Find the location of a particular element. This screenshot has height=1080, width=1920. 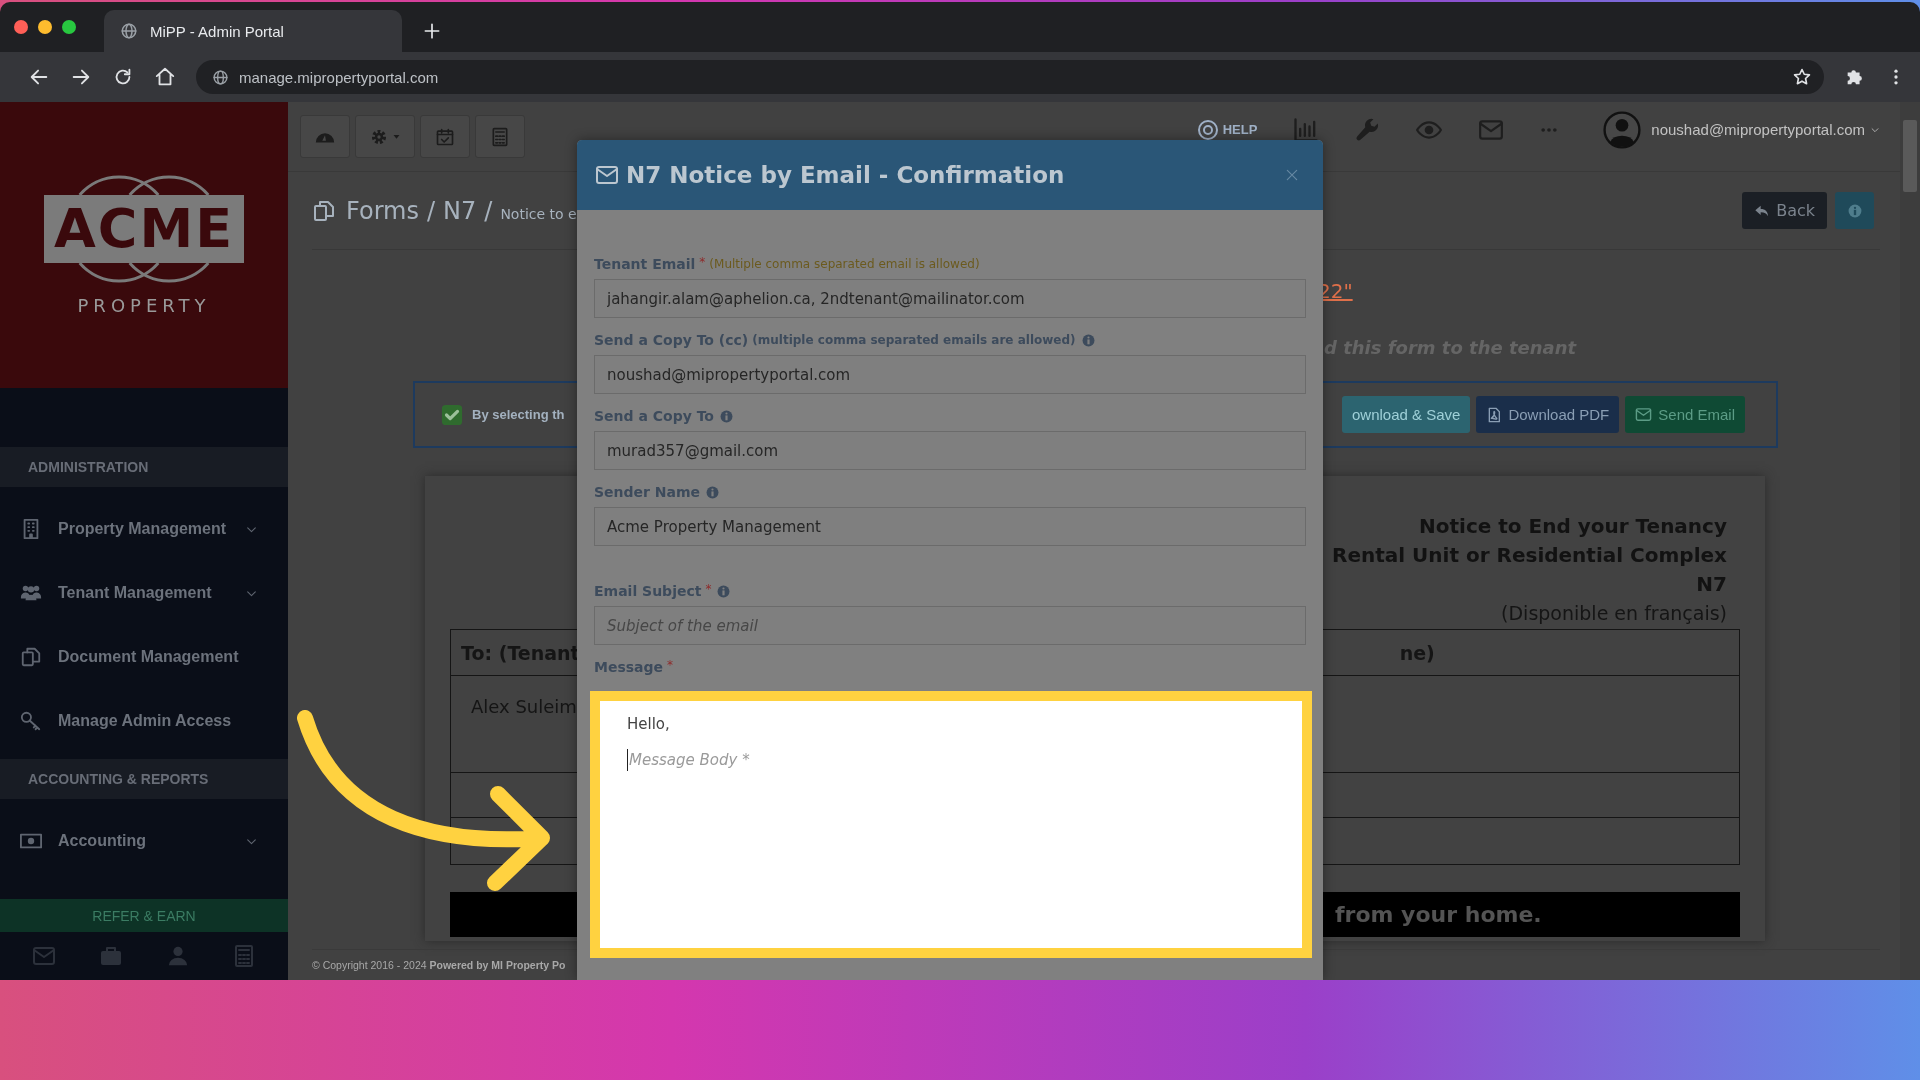

dashboard-button is located at coordinates (325, 136).